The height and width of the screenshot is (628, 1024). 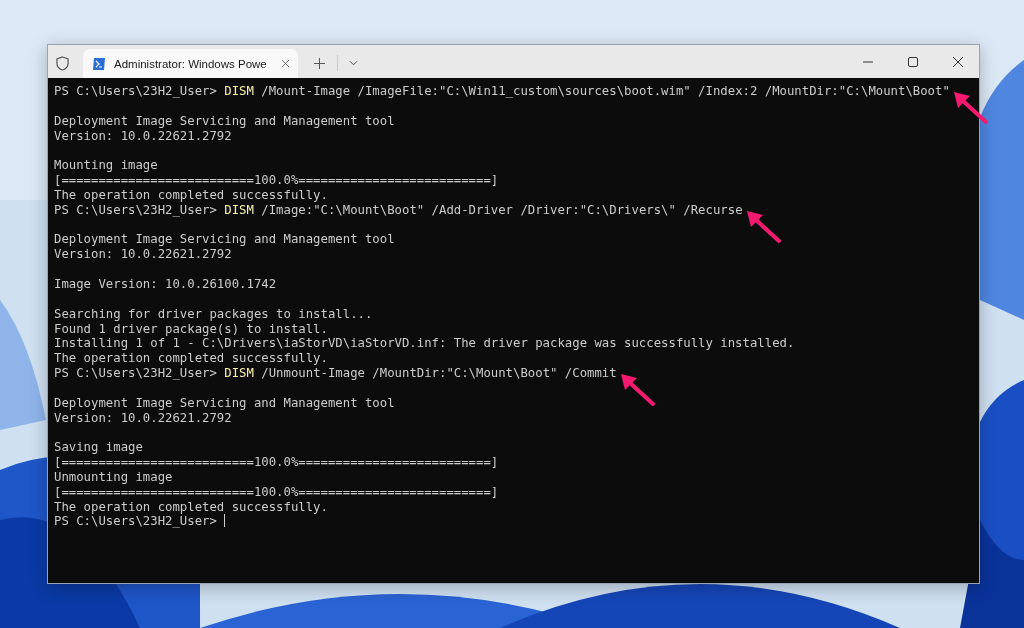 I want to click on command-arguments: /Mount-Image /ImageFile:"C:\Win11_custom\sources\boot.wim" /Index:2 /MountDir:"C:\Mount\Boot", so click(x=605, y=91).